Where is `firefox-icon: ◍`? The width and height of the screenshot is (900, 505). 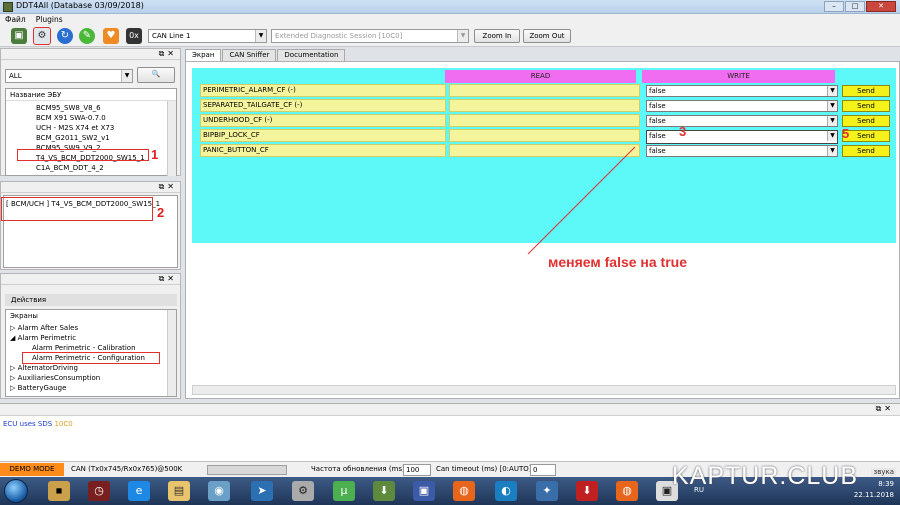 firefox-icon: ◍ is located at coordinates (464, 491).